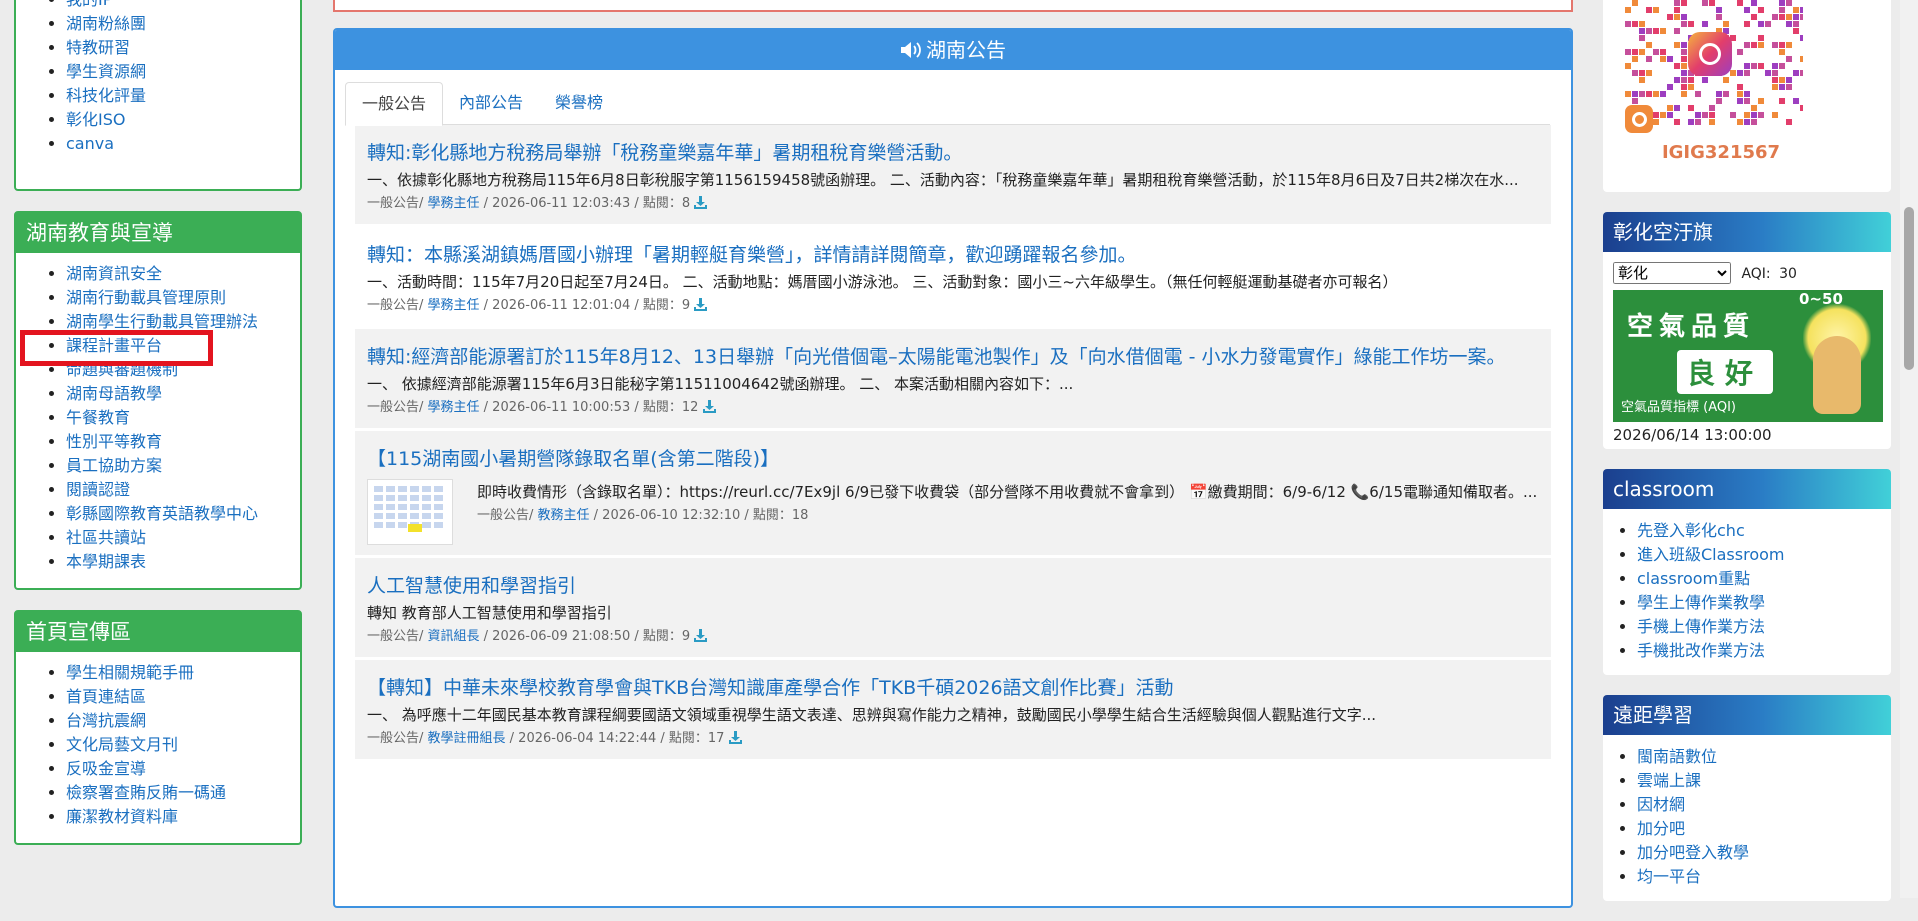  Describe the element at coordinates (1691, 530) in the screenshot. I see `classroom-link-link: 先登入彰化chc` at that location.